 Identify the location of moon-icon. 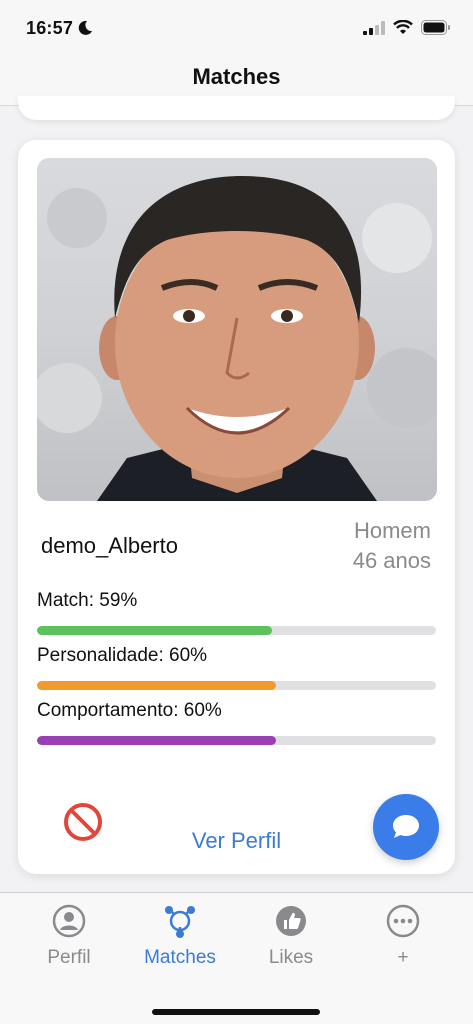
(85, 27).